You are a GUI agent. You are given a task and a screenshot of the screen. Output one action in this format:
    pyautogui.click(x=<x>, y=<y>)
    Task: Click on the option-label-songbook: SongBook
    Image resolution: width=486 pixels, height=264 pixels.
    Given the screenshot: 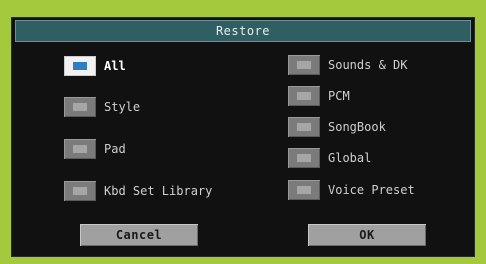 What is the action you would take?
    pyautogui.click(x=357, y=127)
    